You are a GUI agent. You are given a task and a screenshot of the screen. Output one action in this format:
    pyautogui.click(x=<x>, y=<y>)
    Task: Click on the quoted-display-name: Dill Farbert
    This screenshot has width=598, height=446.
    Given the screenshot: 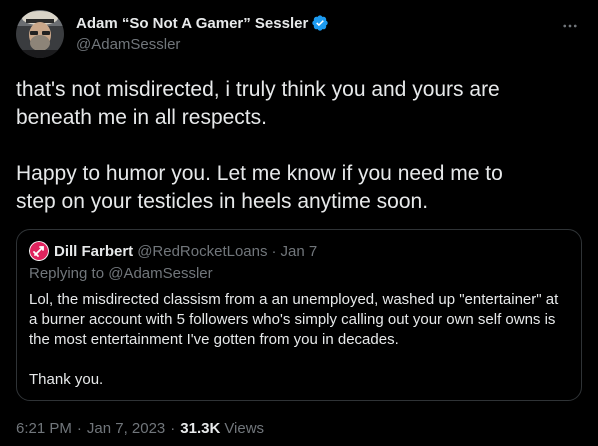 What is the action you would take?
    pyautogui.click(x=94, y=251)
    